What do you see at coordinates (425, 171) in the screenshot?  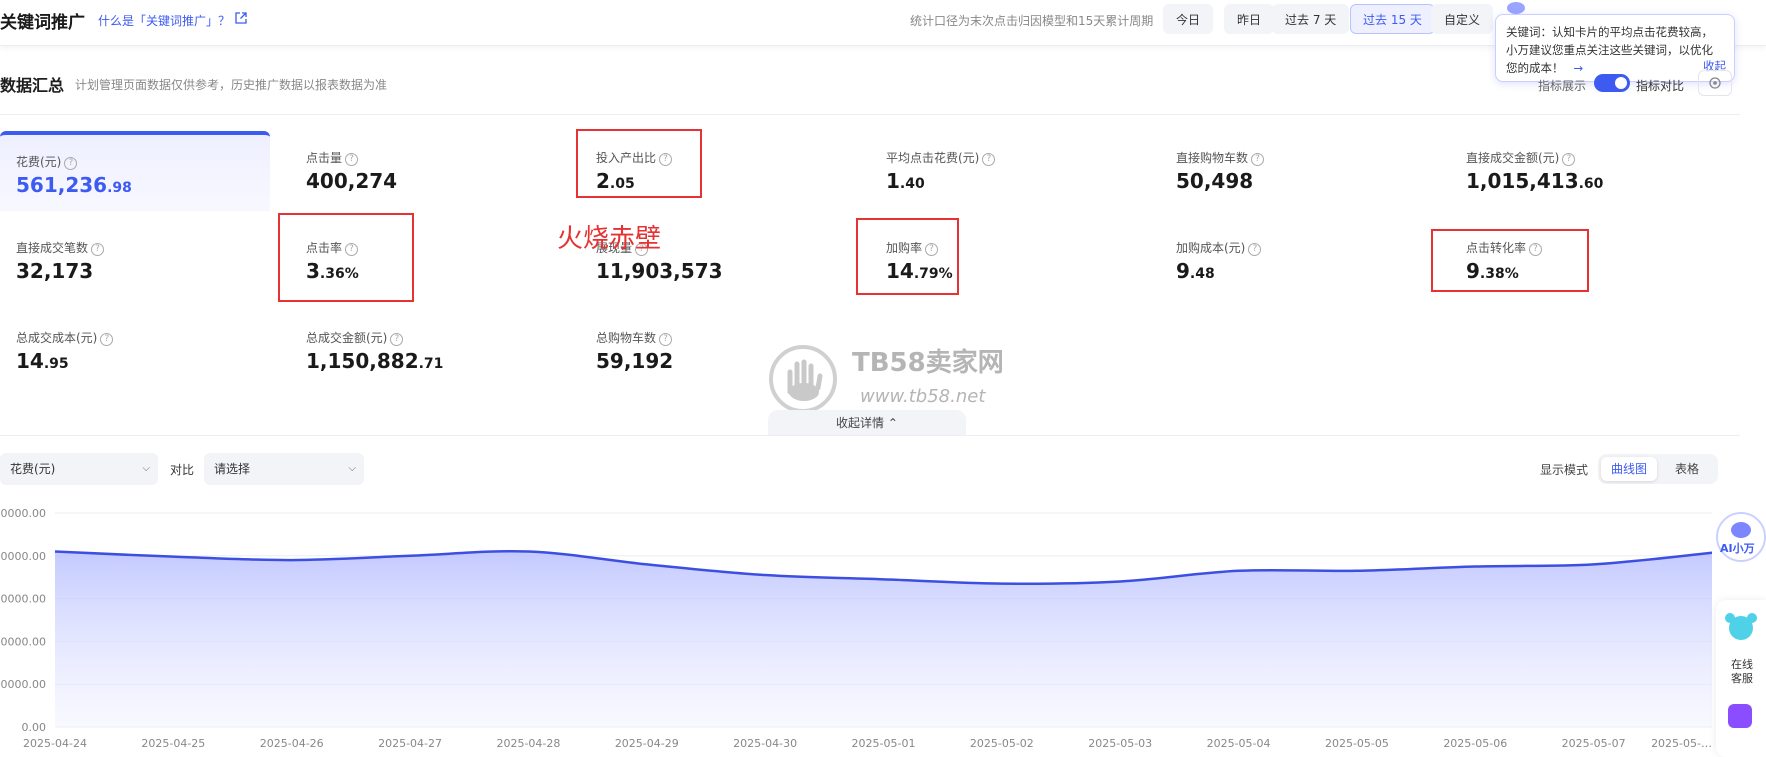 I see `metric-card: 点击量? 400,274` at bounding box center [425, 171].